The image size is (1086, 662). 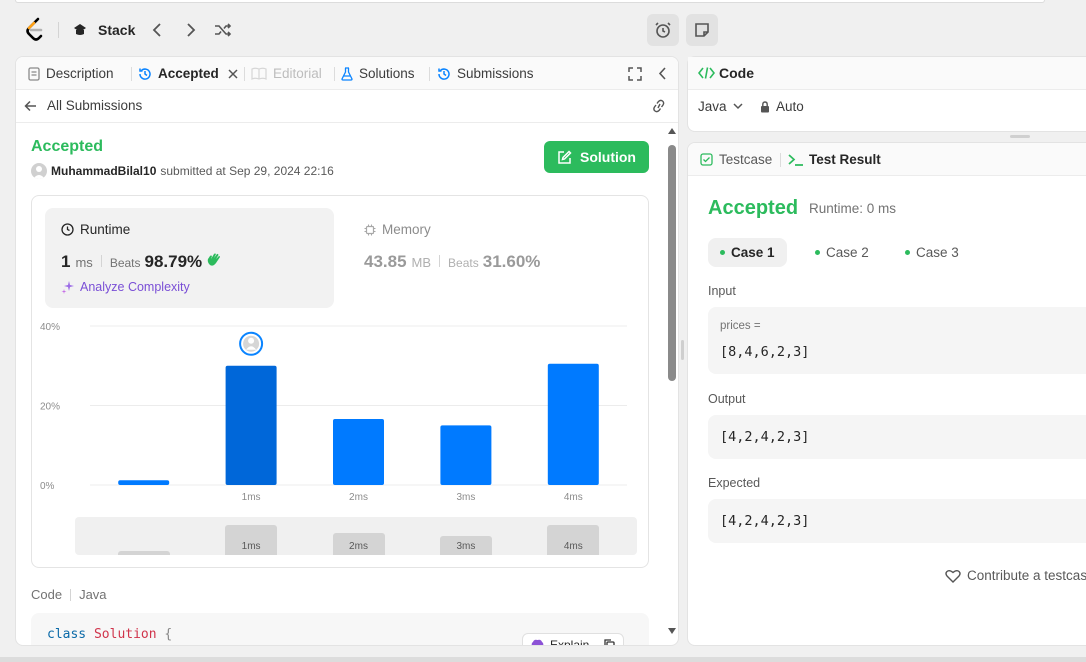 I want to click on auto-mode-toggle: Auto, so click(x=782, y=106).